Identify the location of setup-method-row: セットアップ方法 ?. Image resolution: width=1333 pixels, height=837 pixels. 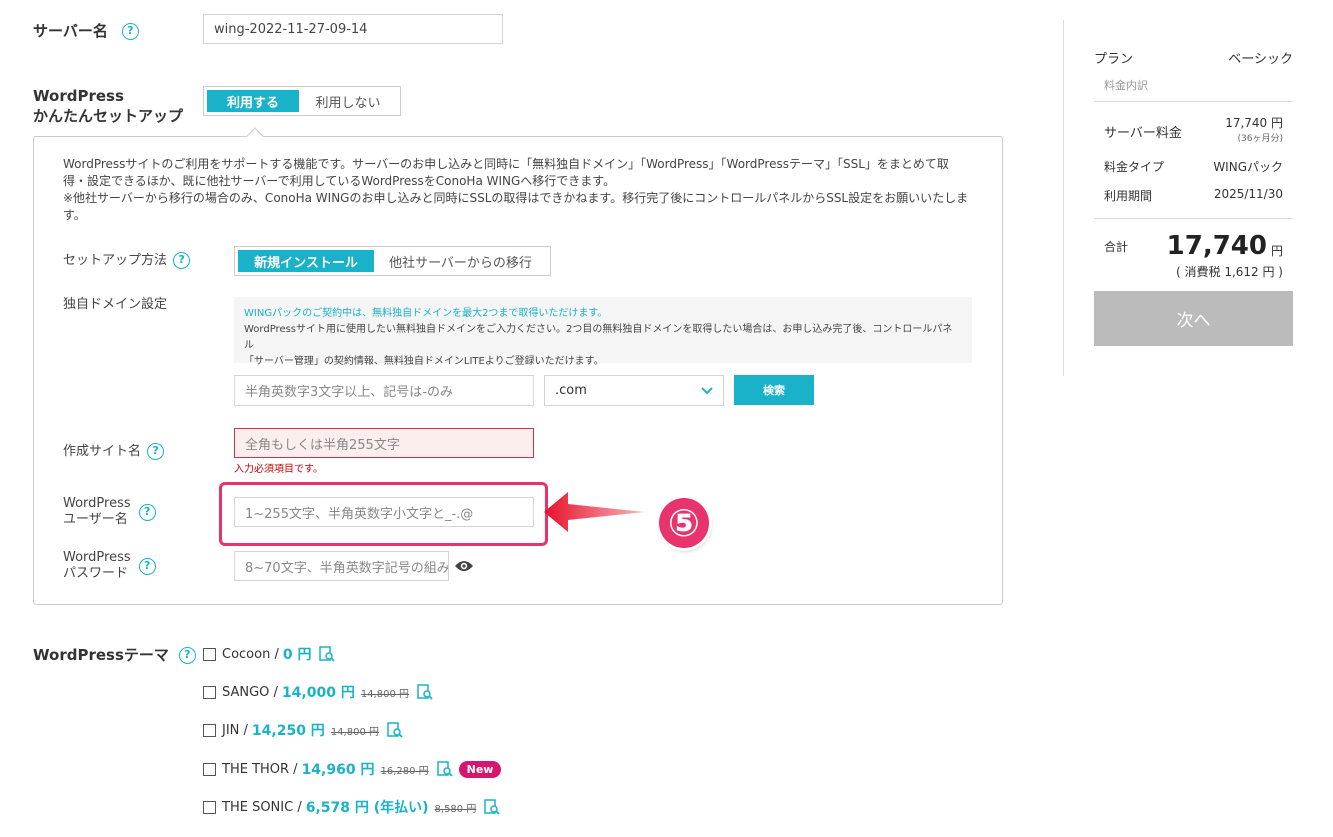
(127, 260).